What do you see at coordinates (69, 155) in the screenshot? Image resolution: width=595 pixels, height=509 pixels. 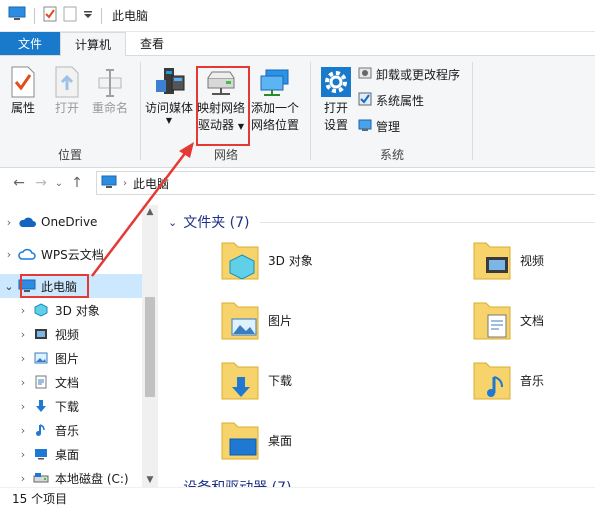 I see `group-label-location: 位置` at bounding box center [69, 155].